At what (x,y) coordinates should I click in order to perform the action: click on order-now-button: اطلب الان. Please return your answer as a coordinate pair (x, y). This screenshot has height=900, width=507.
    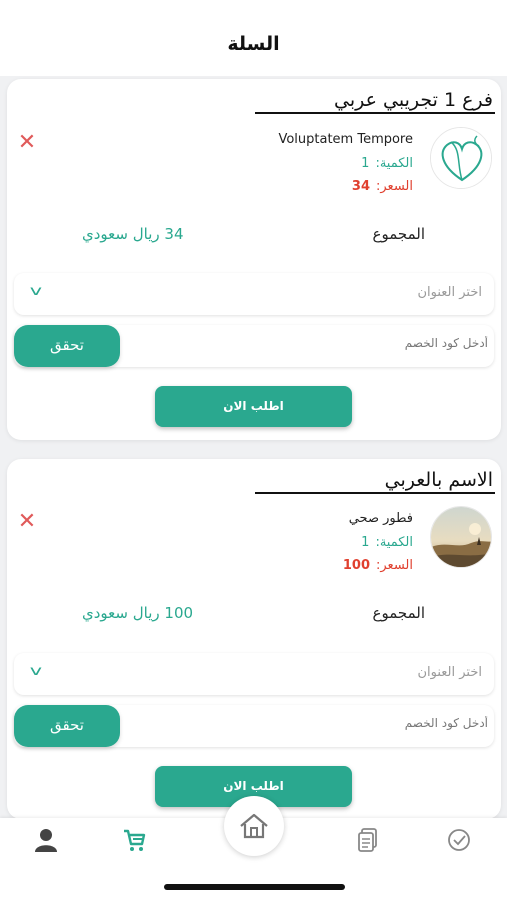
    Looking at the image, I should click on (253, 406).